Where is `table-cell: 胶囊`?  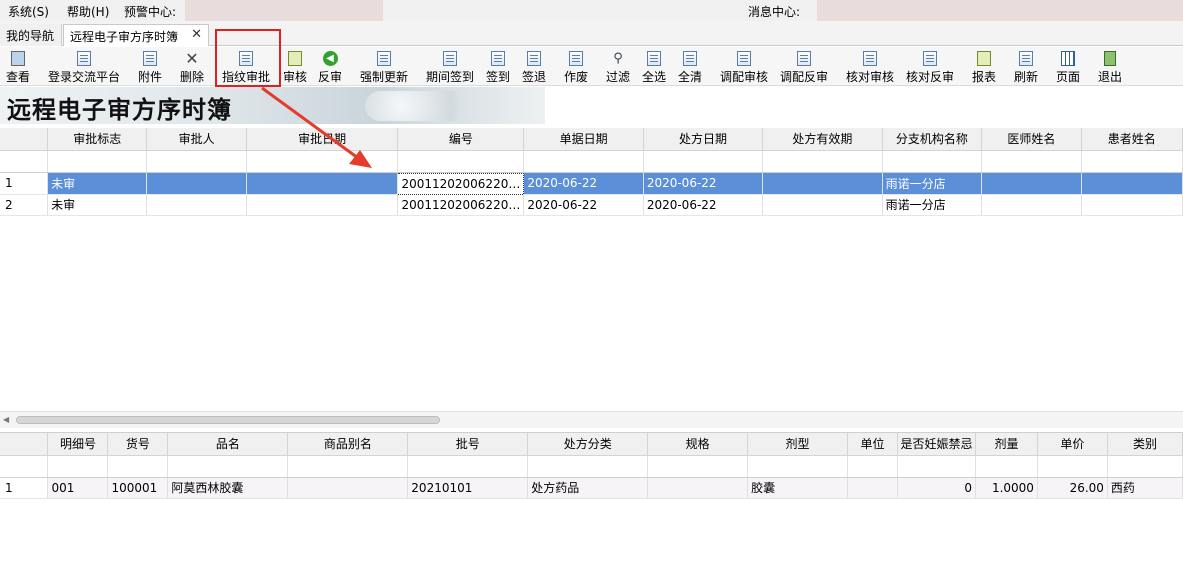 table-cell: 胶囊 is located at coordinates (798, 488).